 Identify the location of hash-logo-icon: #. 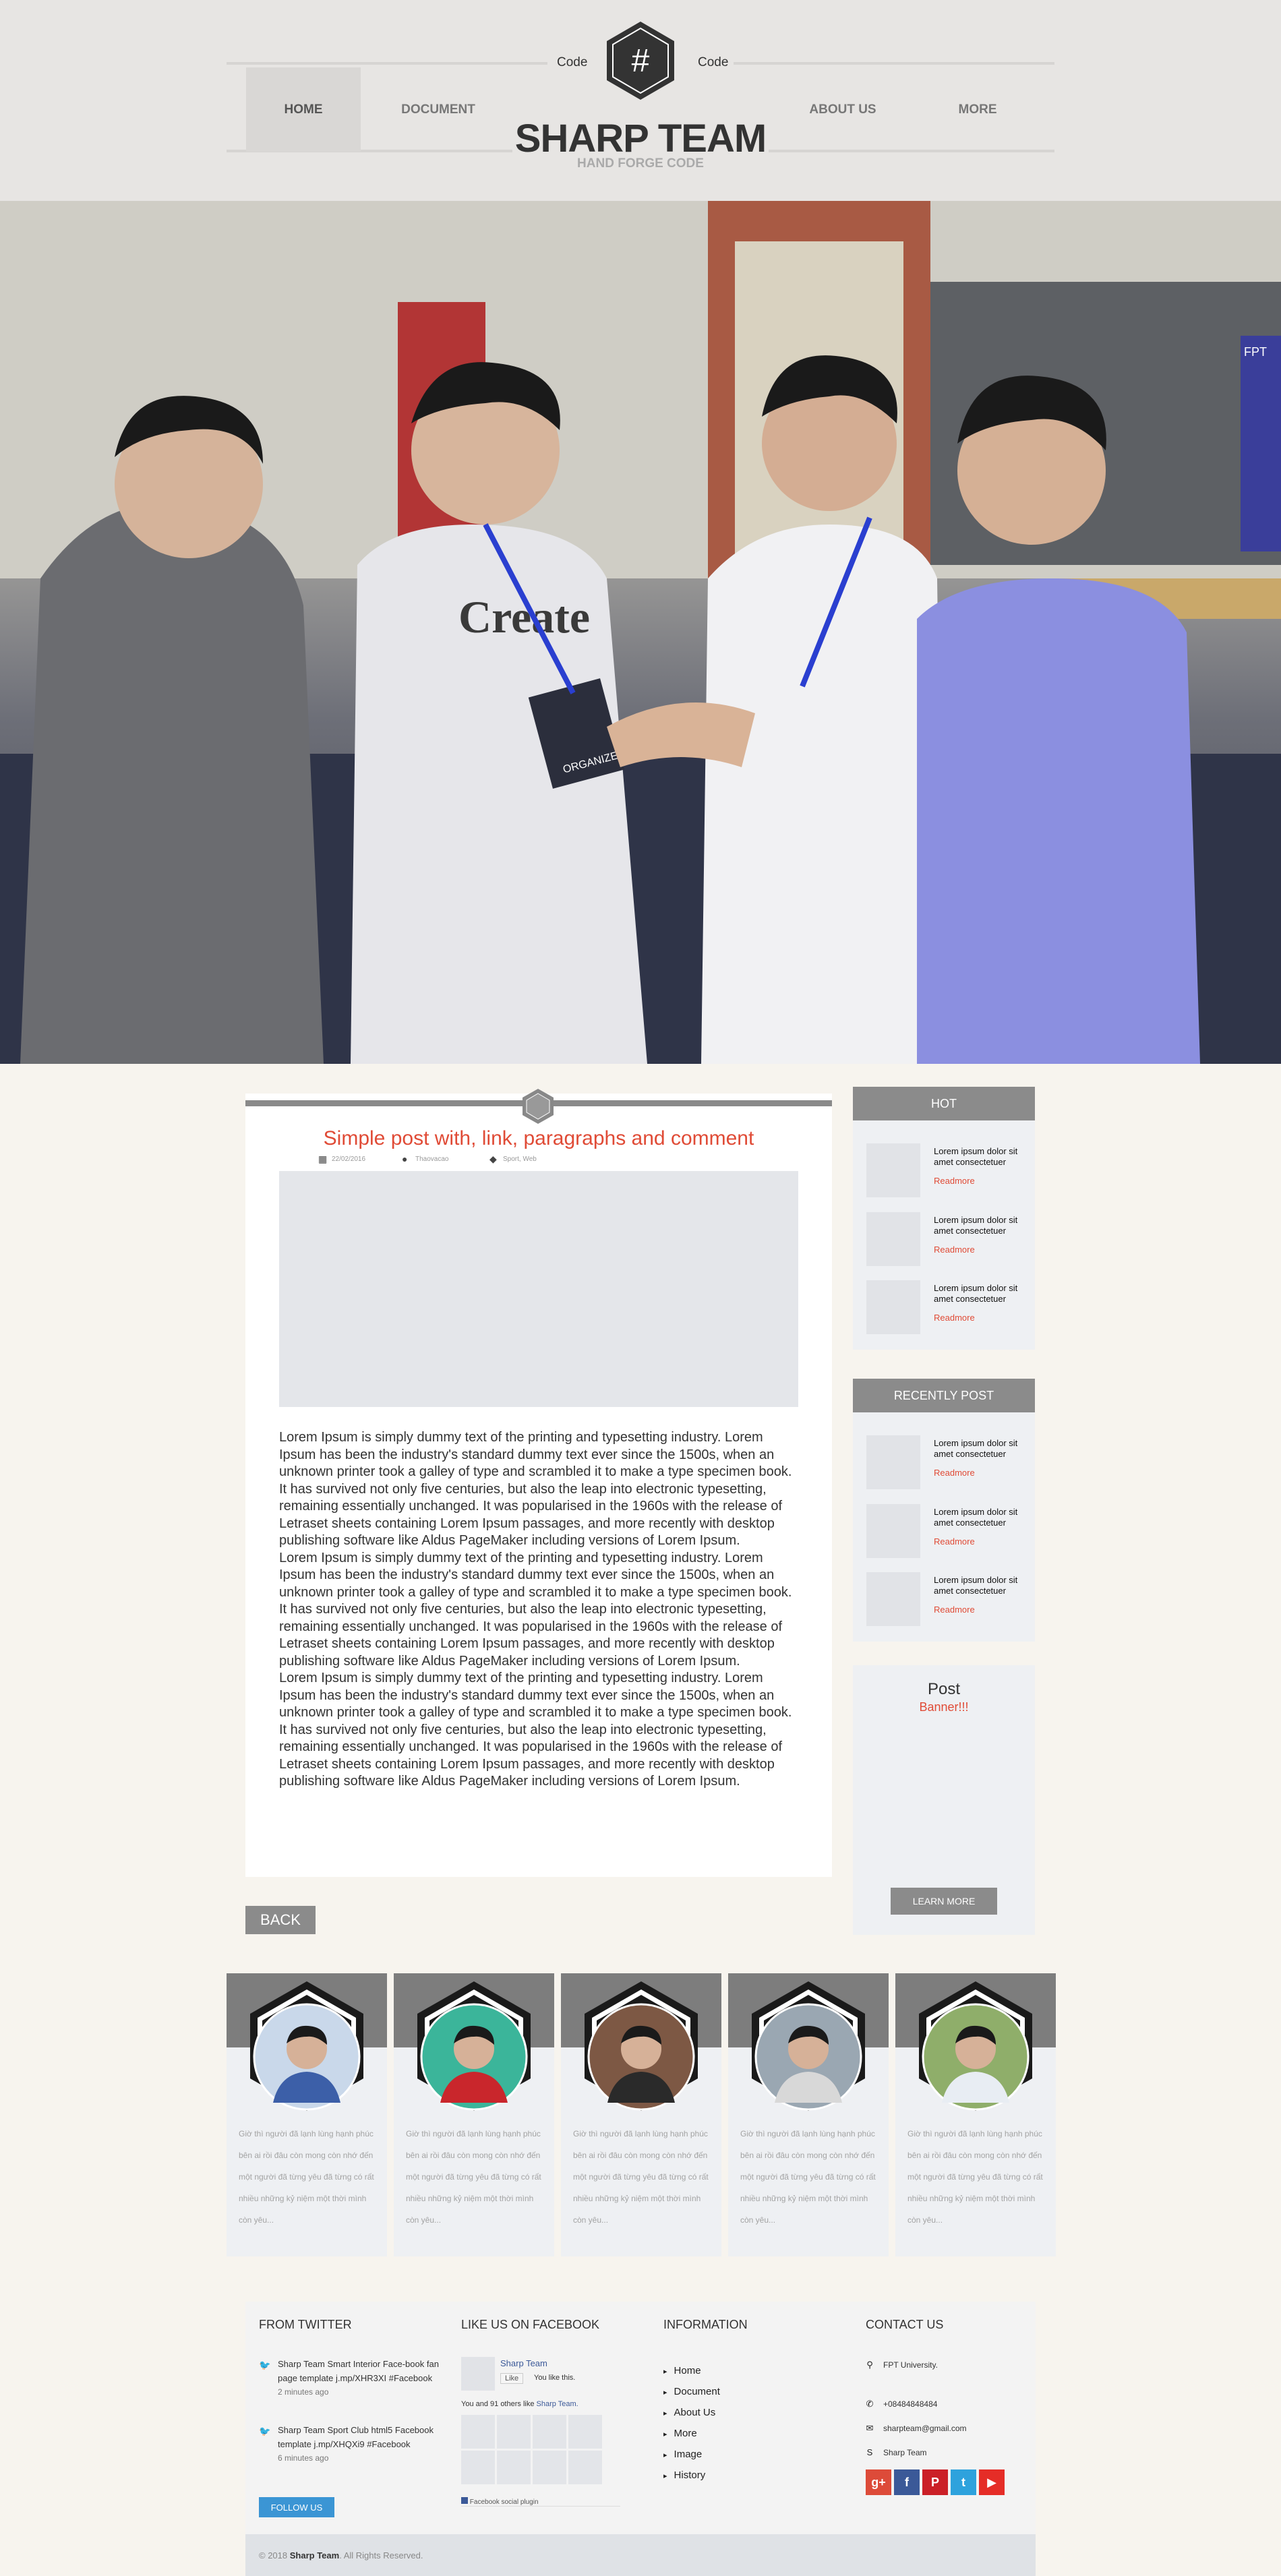
(641, 61).